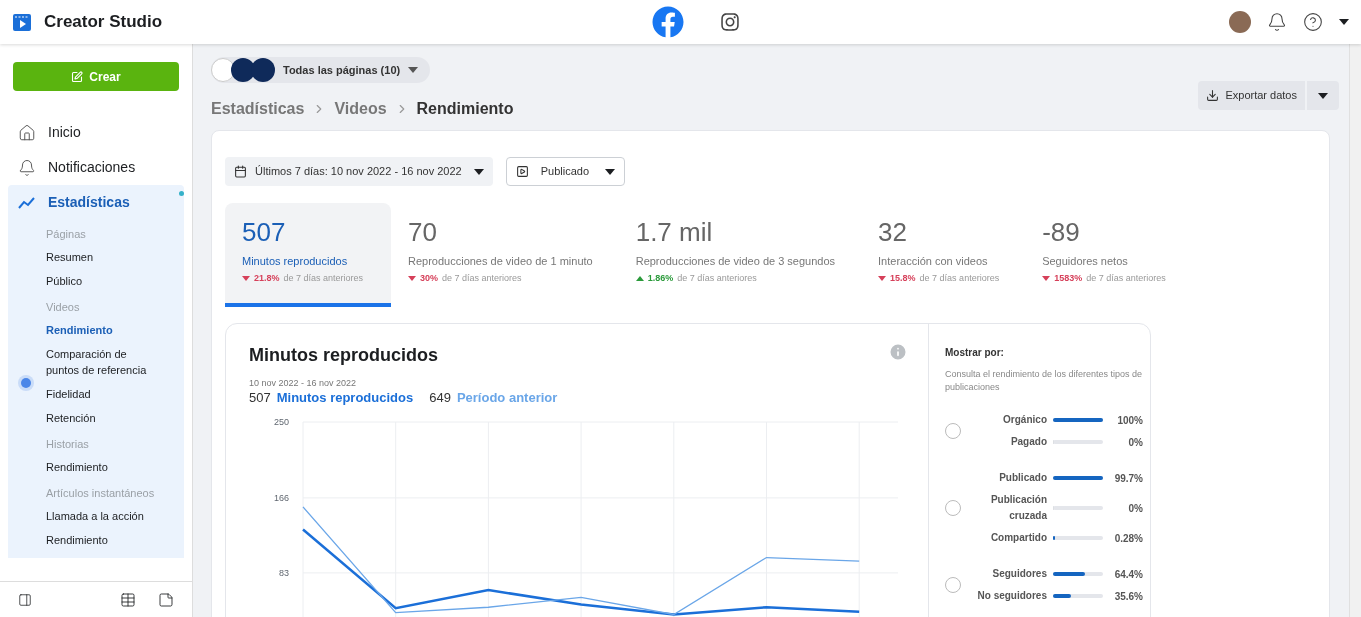  I want to click on axis-label: 250, so click(281, 422).